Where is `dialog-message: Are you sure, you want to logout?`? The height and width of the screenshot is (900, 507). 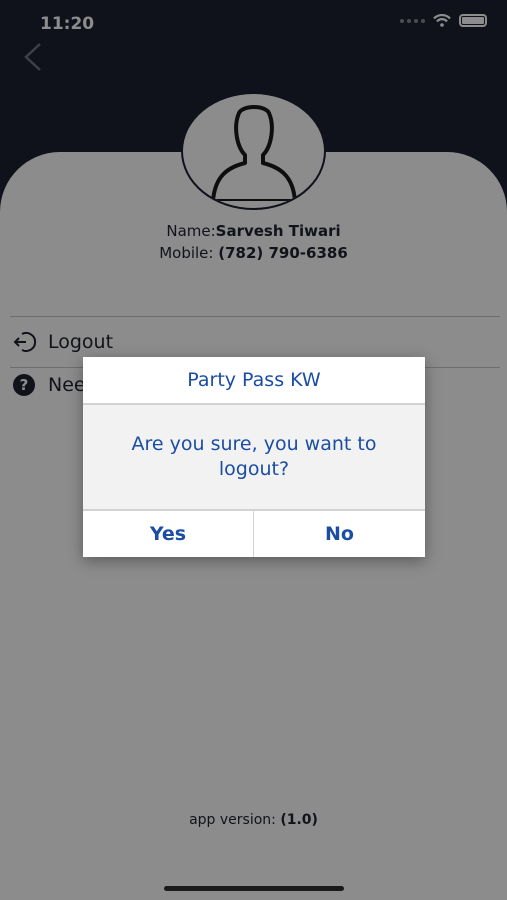
dialog-message: Are you sure, you want to logout? is located at coordinates (254, 456).